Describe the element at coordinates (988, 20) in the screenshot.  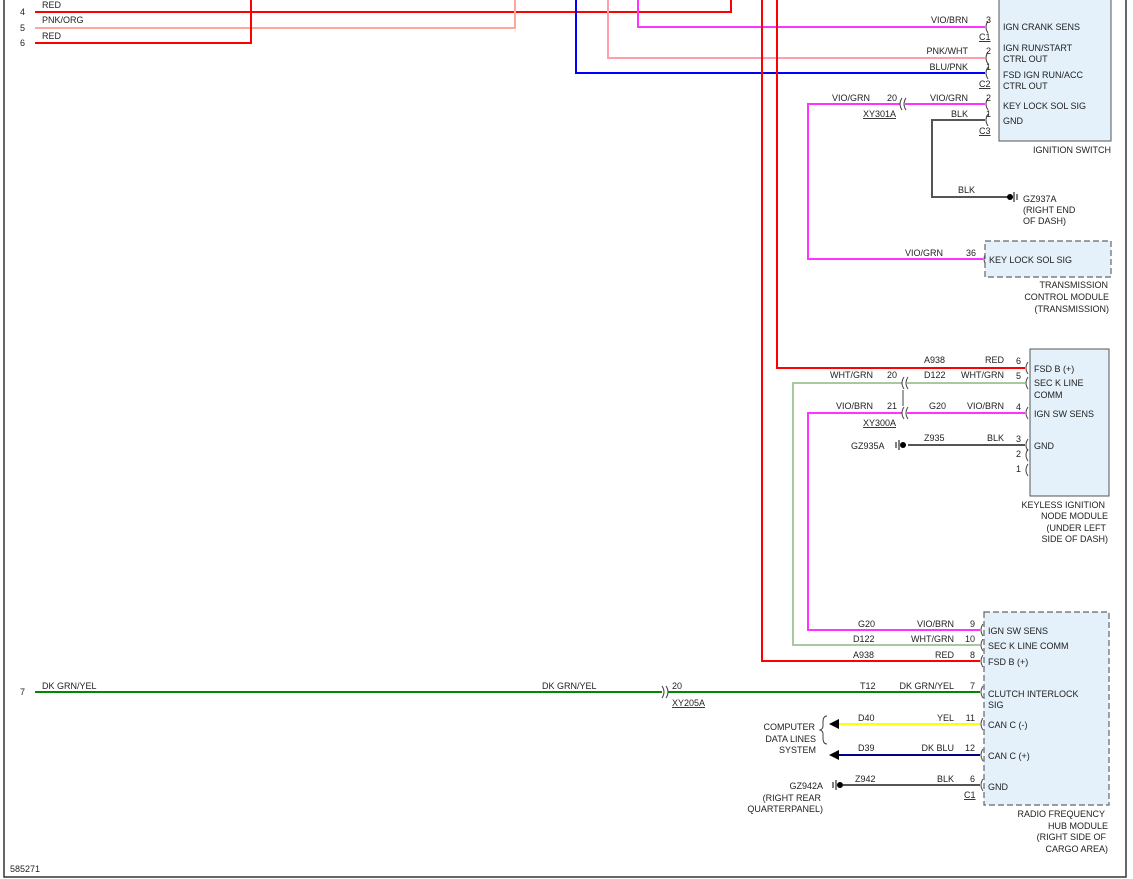
I see `pin-number: 3` at that location.